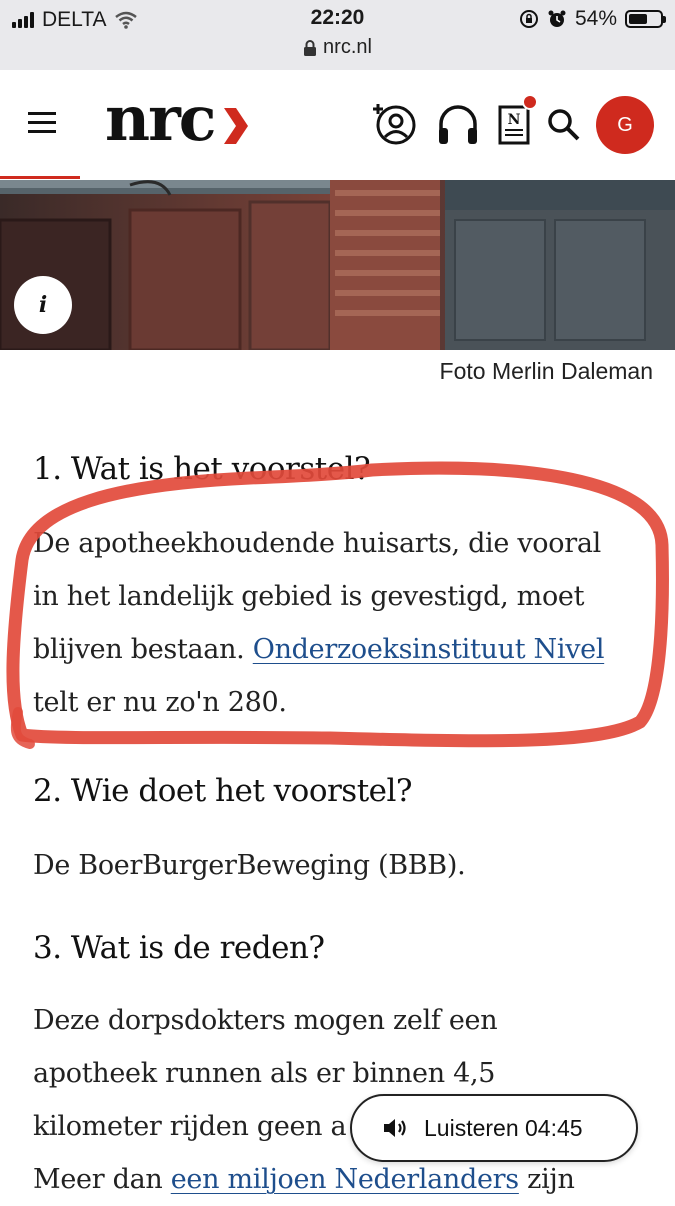 The image size is (675, 1206). Describe the element at coordinates (458, 125) in the screenshot. I see `headphones-icon` at that location.